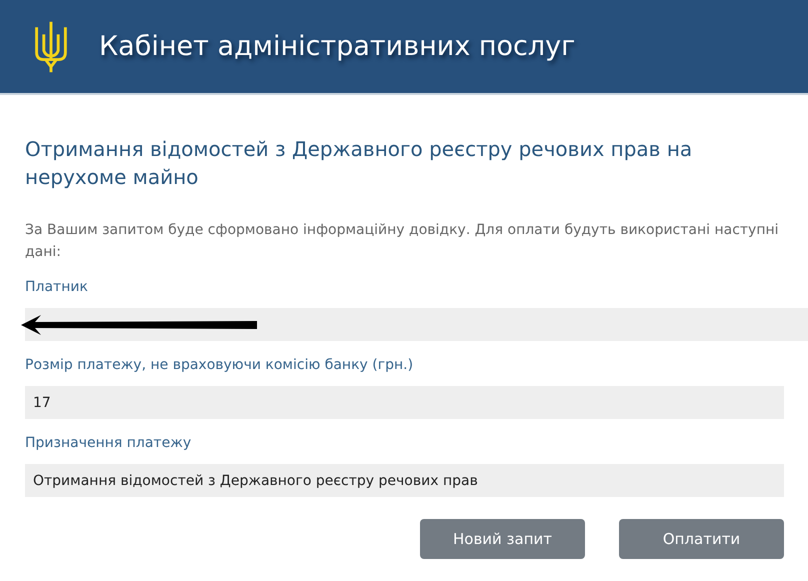 The height and width of the screenshot is (581, 808). Describe the element at coordinates (402, 241) in the screenshot. I see `intro-text: За Вашим запитом буде сформовано інформаційну довідку. Для оплати будуть використані наступні дані:` at that location.